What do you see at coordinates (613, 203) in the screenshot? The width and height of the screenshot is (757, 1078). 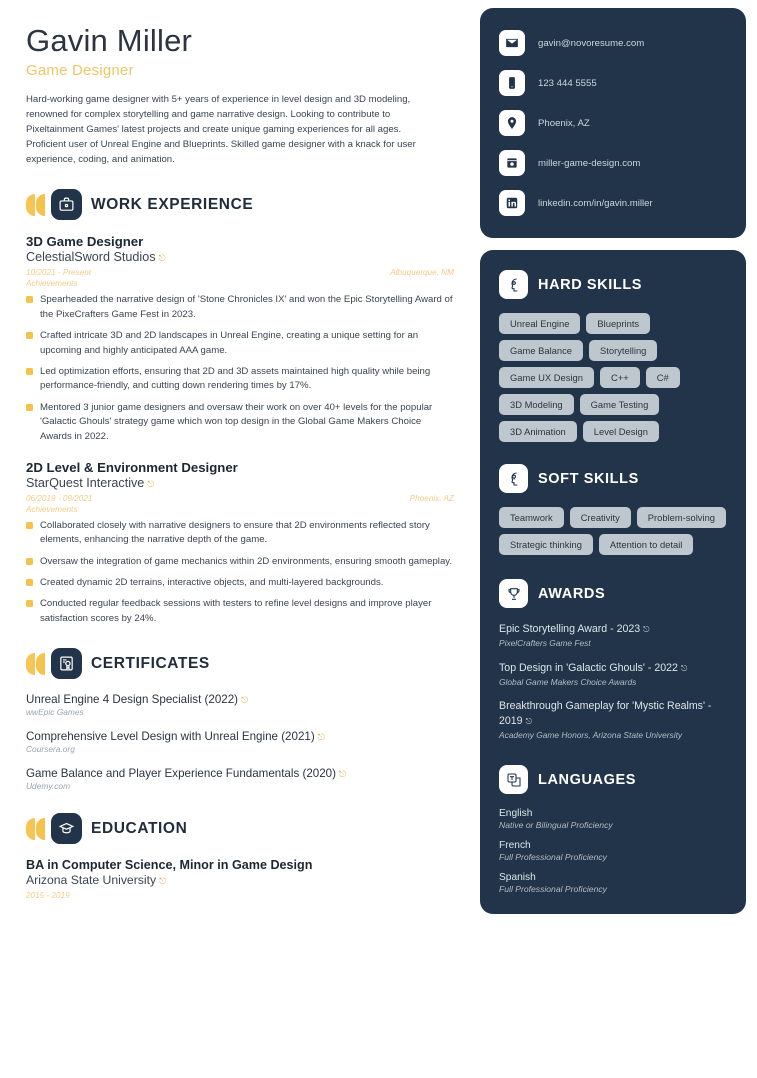 I see `contact-row-linkedin: linkedin.com/in/gavin.miller` at bounding box center [613, 203].